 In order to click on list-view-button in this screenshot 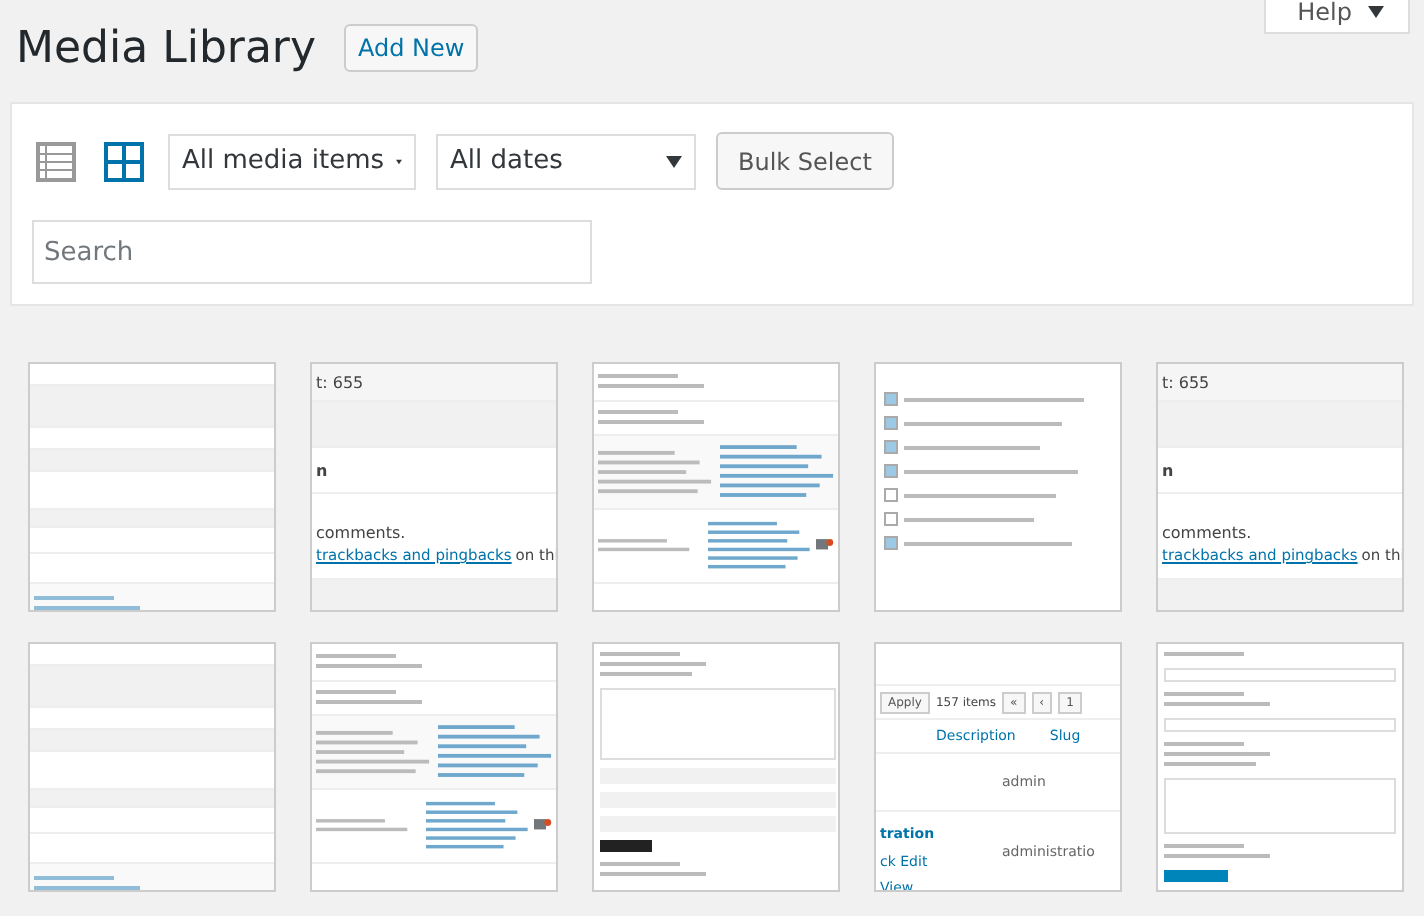, I will do `click(56, 161)`.